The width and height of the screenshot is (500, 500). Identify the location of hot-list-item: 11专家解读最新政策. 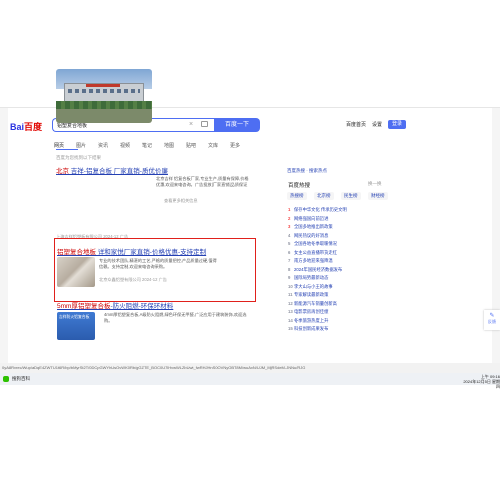
(308, 295).